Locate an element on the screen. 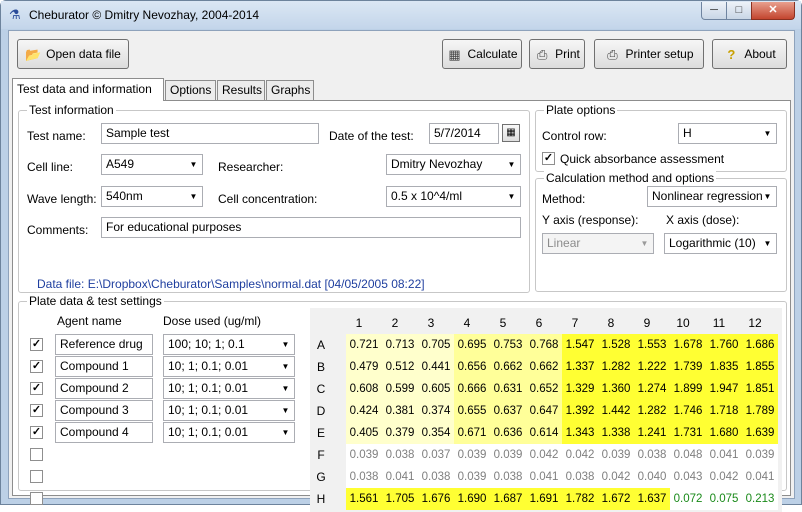  plate-cell: 1.835 is located at coordinates (724, 367).